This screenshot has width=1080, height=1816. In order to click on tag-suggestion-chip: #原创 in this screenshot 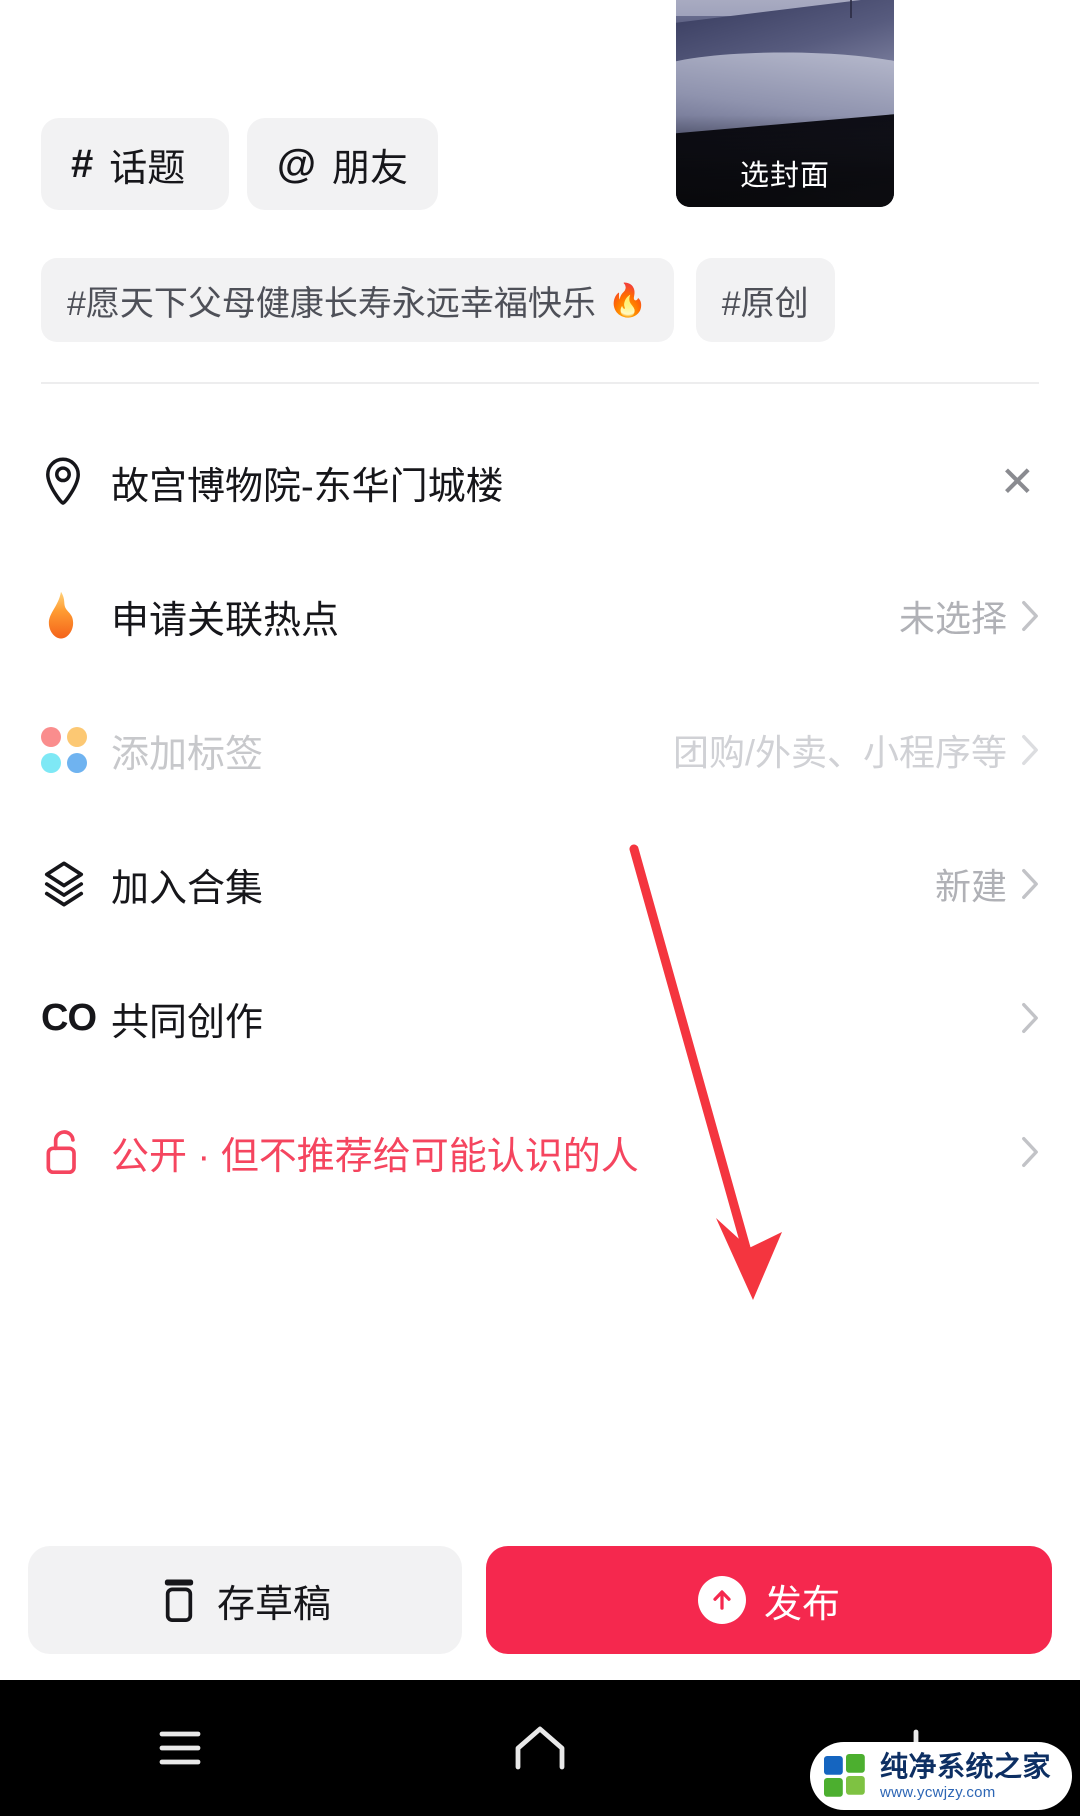, I will do `click(765, 300)`.